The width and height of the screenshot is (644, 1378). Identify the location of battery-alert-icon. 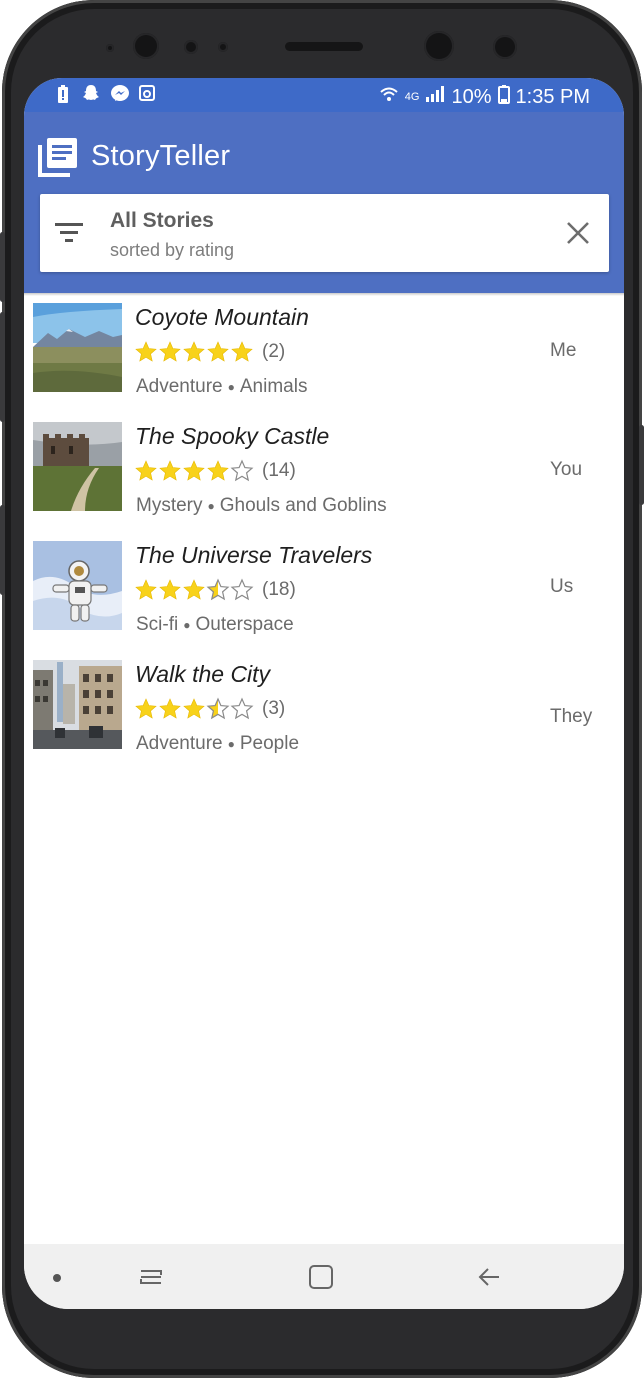
(63, 94).